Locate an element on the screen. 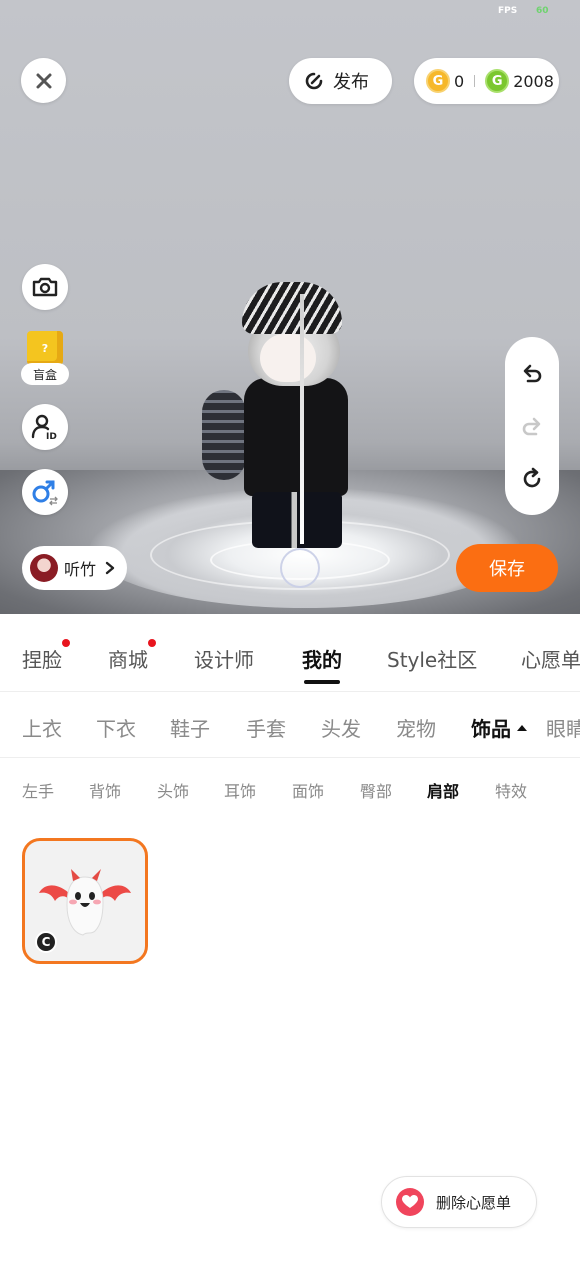 The height and width of the screenshot is (1280, 580). remove-wishlist-button: 删除心愿单 is located at coordinates (459, 1202).